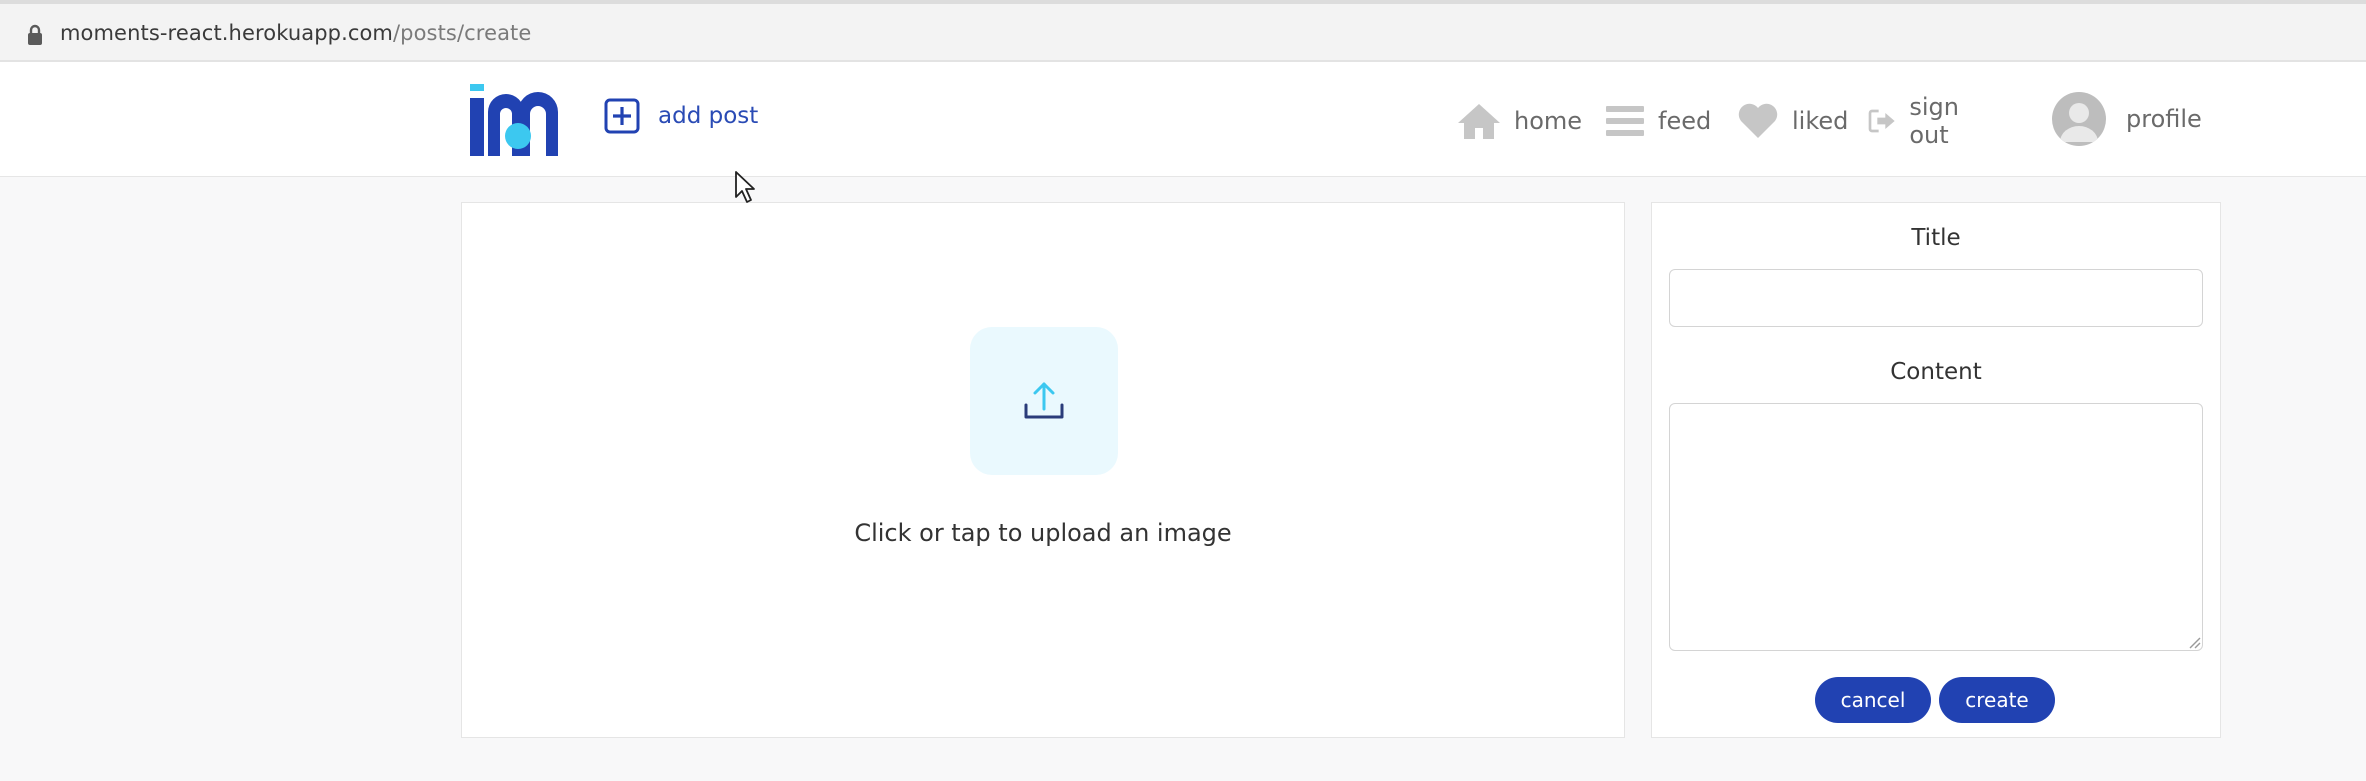 This screenshot has width=2366, height=781. Describe the element at coordinates (2164, 119) in the screenshot. I see `nav-profile-label: profile` at that location.